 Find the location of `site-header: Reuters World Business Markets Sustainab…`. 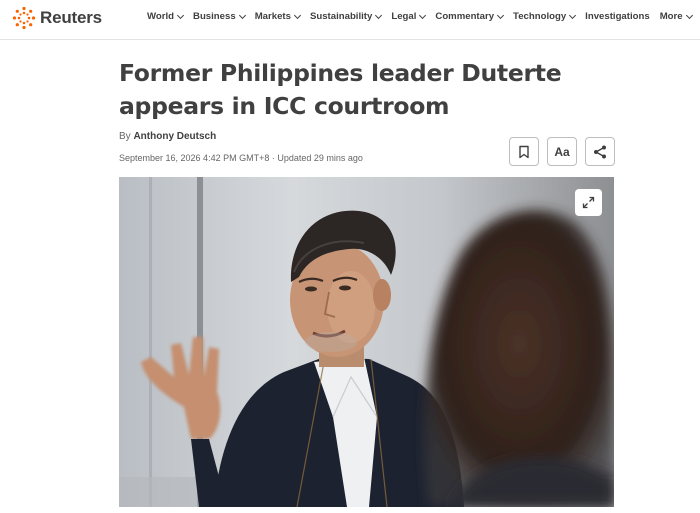

site-header: Reuters World Business Markets Sustainab… is located at coordinates (350, 20).